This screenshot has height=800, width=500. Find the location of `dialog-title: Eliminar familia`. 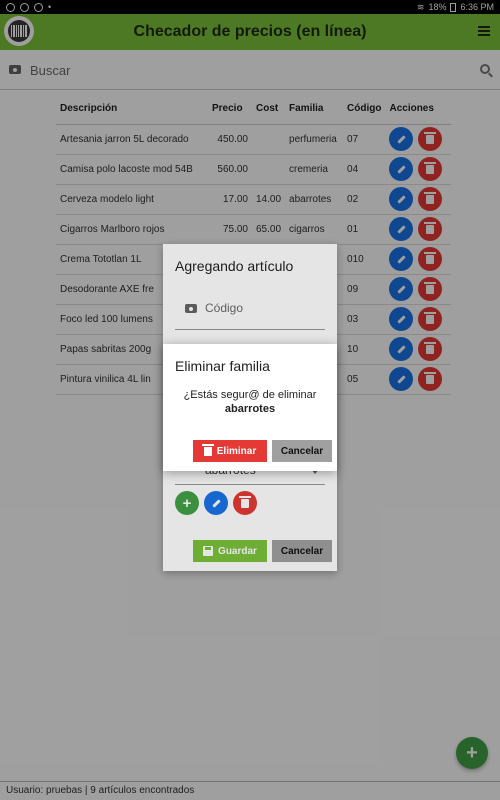

dialog-title: Eliminar familia is located at coordinates (222, 366).